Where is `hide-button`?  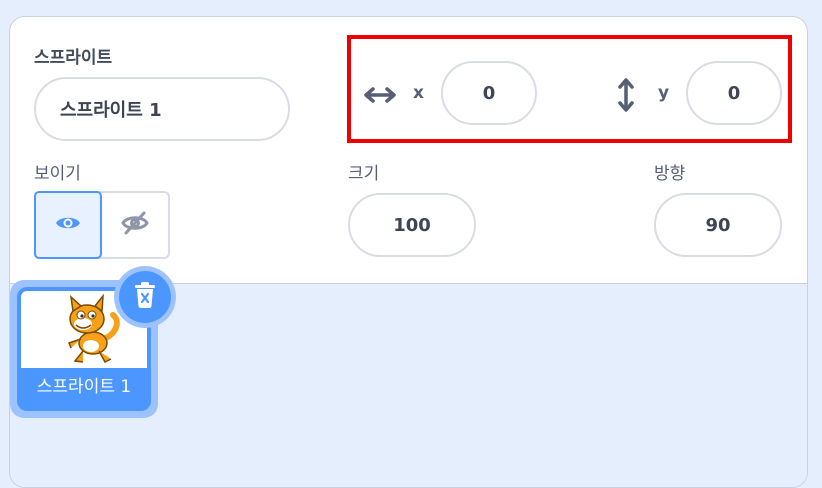 hide-button is located at coordinates (135, 225).